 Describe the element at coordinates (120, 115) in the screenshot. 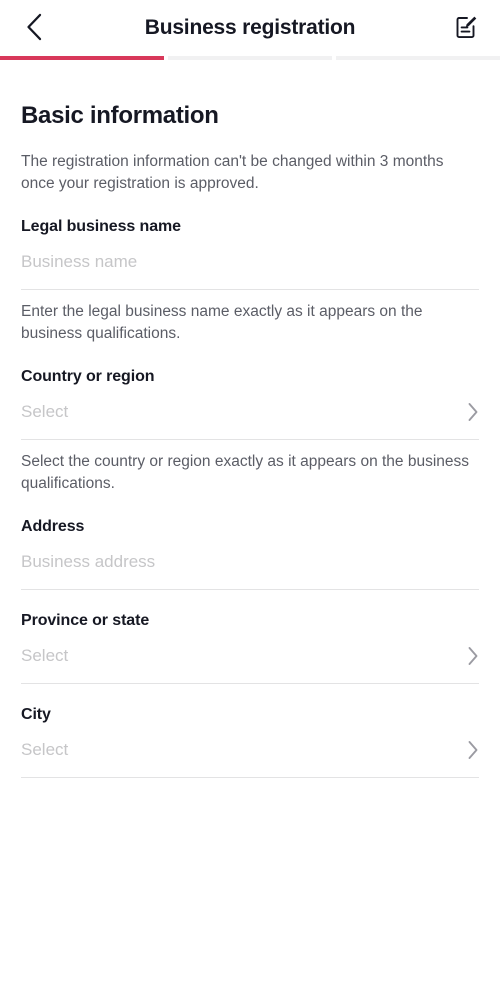

I see `section-title: Basic information` at that location.